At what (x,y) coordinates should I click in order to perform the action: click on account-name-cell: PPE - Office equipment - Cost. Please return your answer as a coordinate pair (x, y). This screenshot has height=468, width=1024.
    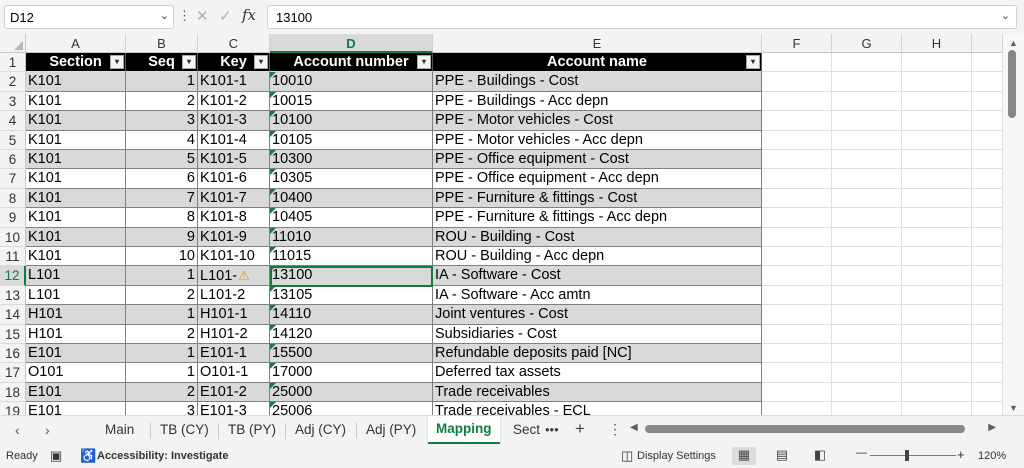
    Looking at the image, I should click on (597, 160).